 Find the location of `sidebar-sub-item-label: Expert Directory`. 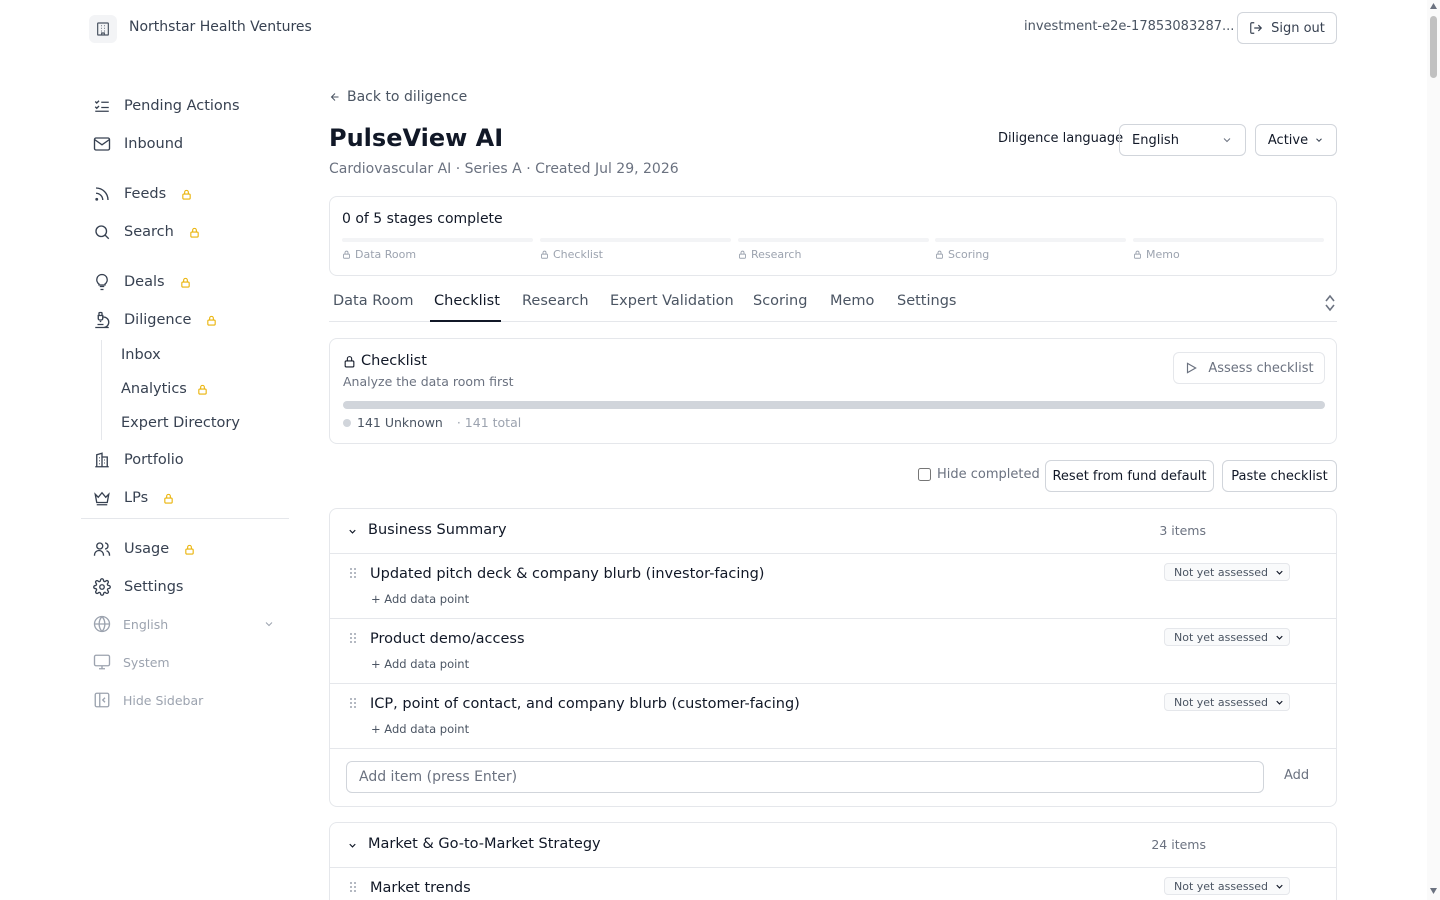

sidebar-sub-item-label: Expert Directory is located at coordinates (180, 423).